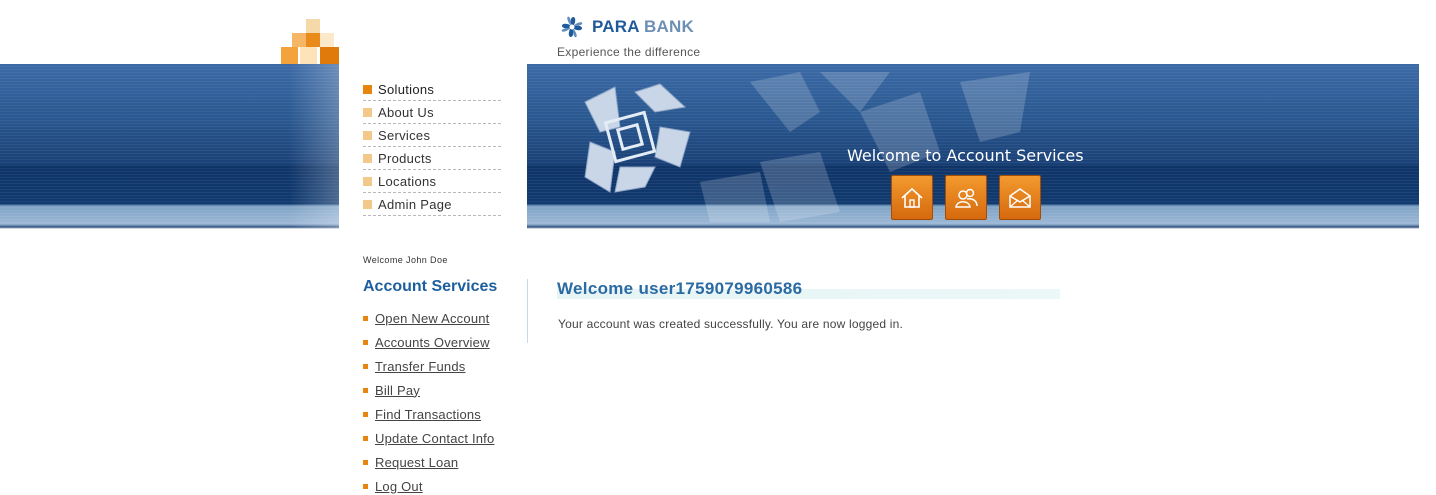  I want to click on home-button, so click(912, 197).